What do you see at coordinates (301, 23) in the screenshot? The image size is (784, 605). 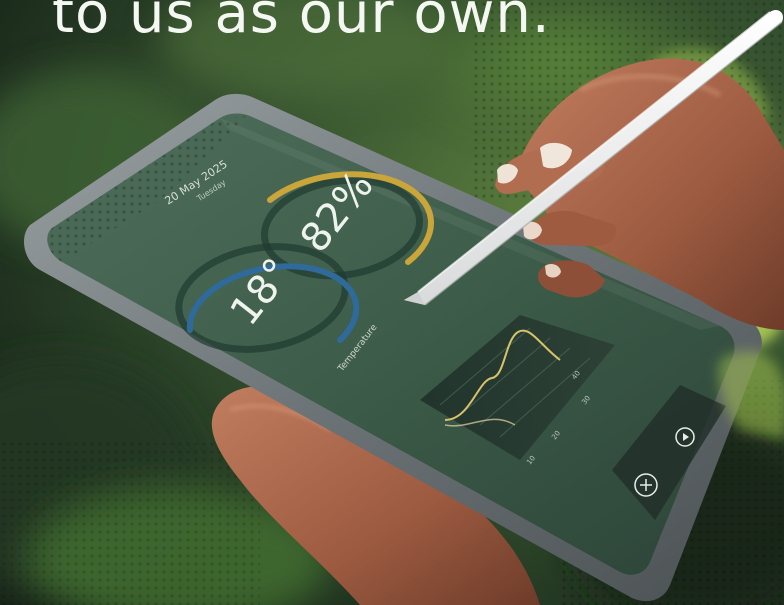 I see `headline-text: to us as our own.` at bounding box center [301, 23].